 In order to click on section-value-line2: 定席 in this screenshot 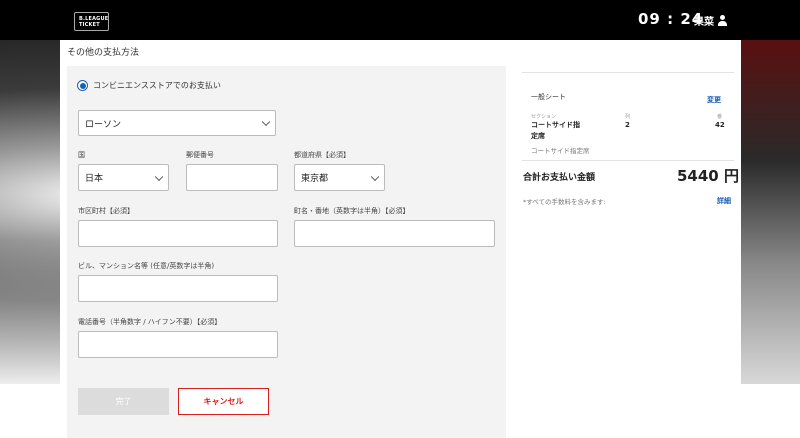, I will do `click(538, 136)`.